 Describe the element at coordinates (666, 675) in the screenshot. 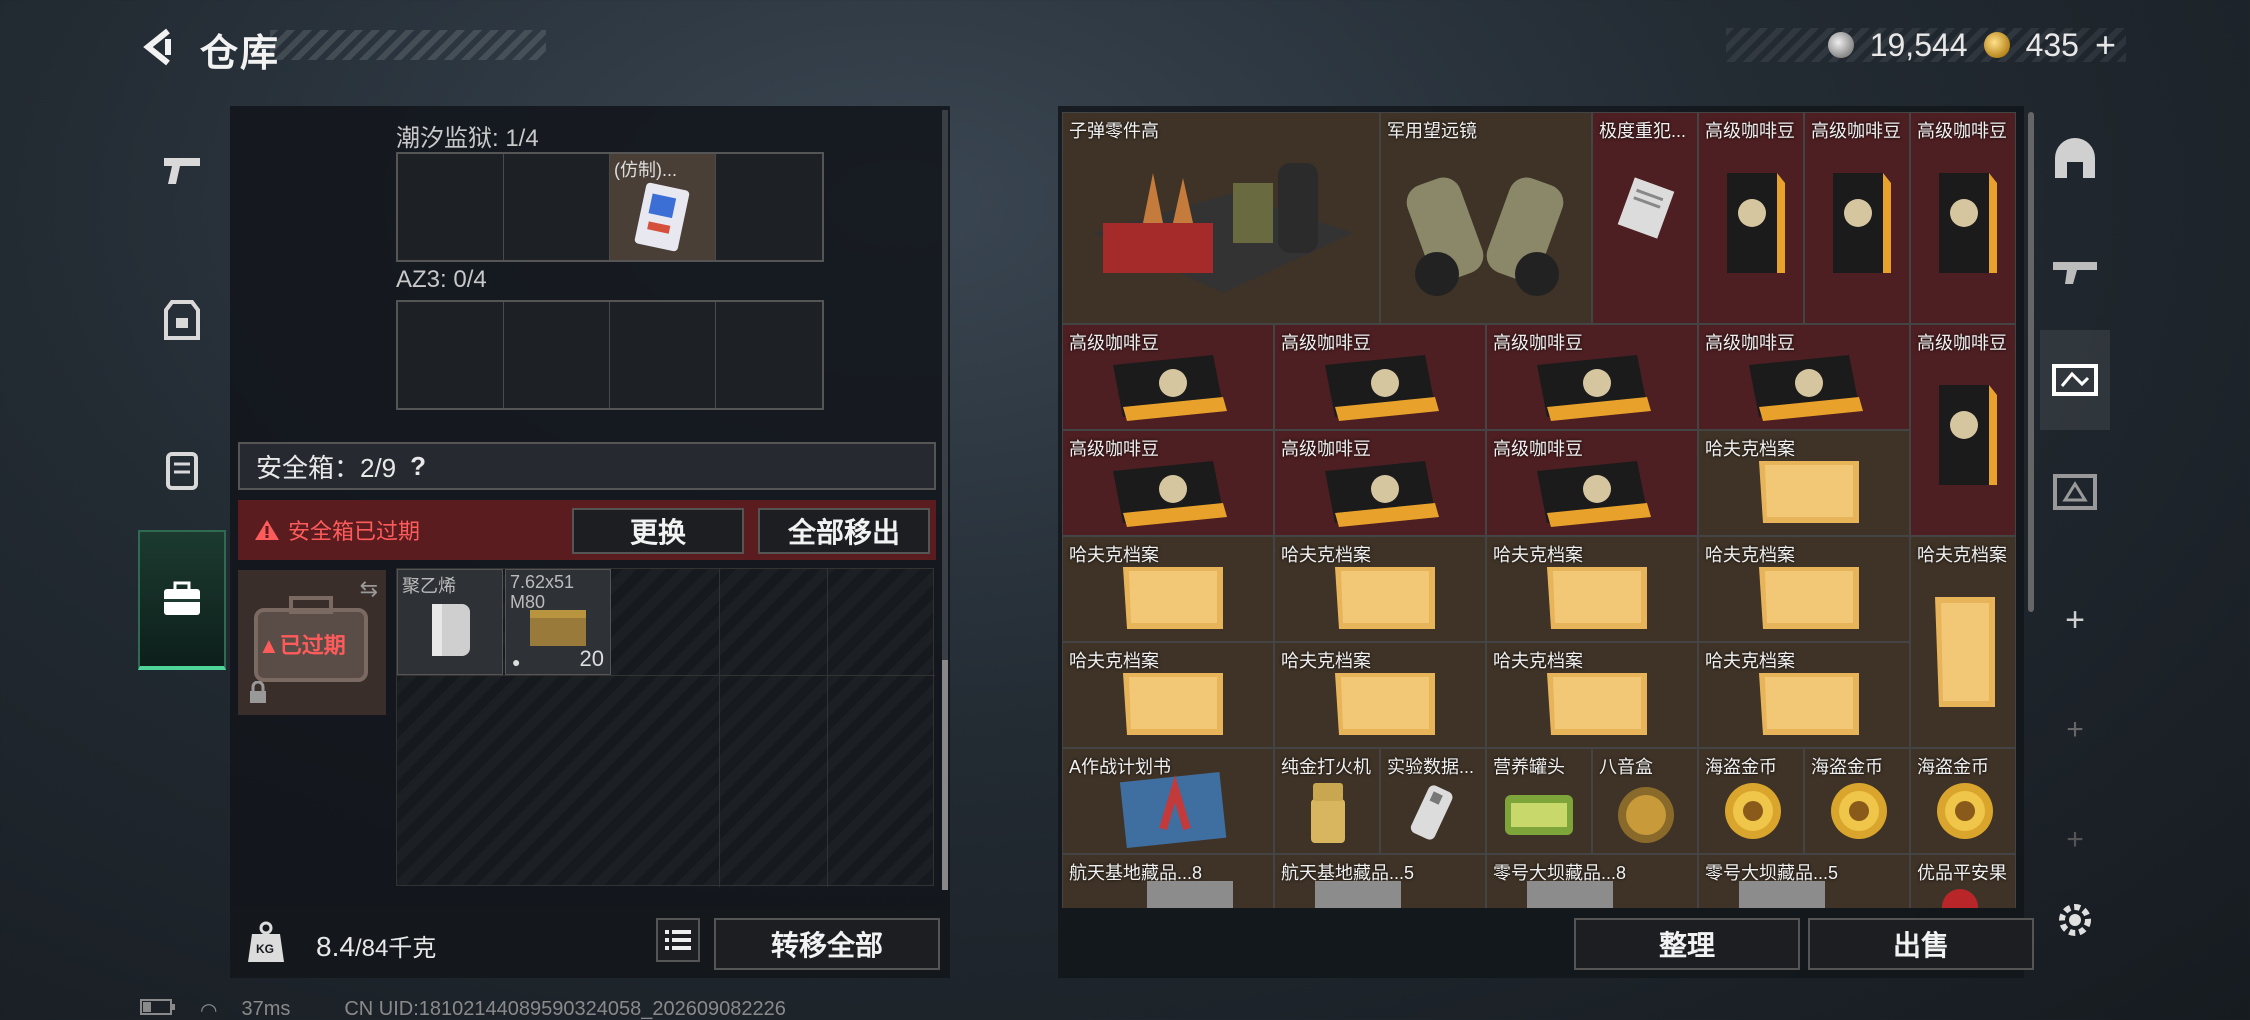

I see `grid-line` at that location.